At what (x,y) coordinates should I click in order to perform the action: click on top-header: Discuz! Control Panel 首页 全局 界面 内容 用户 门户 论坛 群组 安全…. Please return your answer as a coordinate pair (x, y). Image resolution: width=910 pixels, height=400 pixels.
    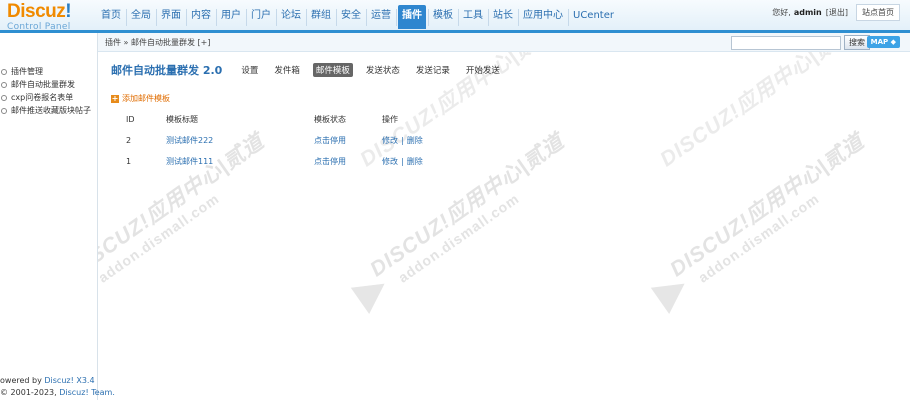
    Looking at the image, I should click on (455, 16).